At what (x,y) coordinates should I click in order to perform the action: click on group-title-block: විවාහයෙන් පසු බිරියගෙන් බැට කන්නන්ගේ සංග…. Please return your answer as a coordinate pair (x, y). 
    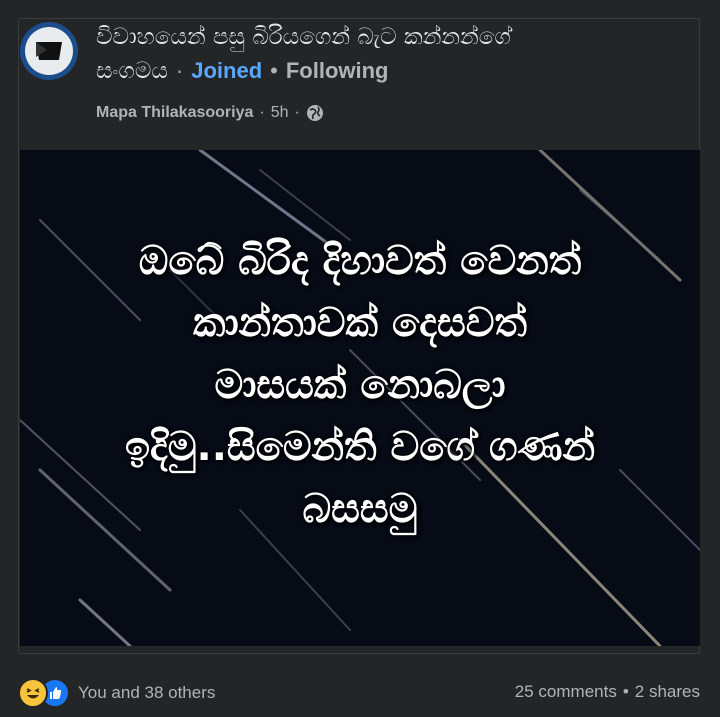
    Looking at the image, I should click on (376, 54).